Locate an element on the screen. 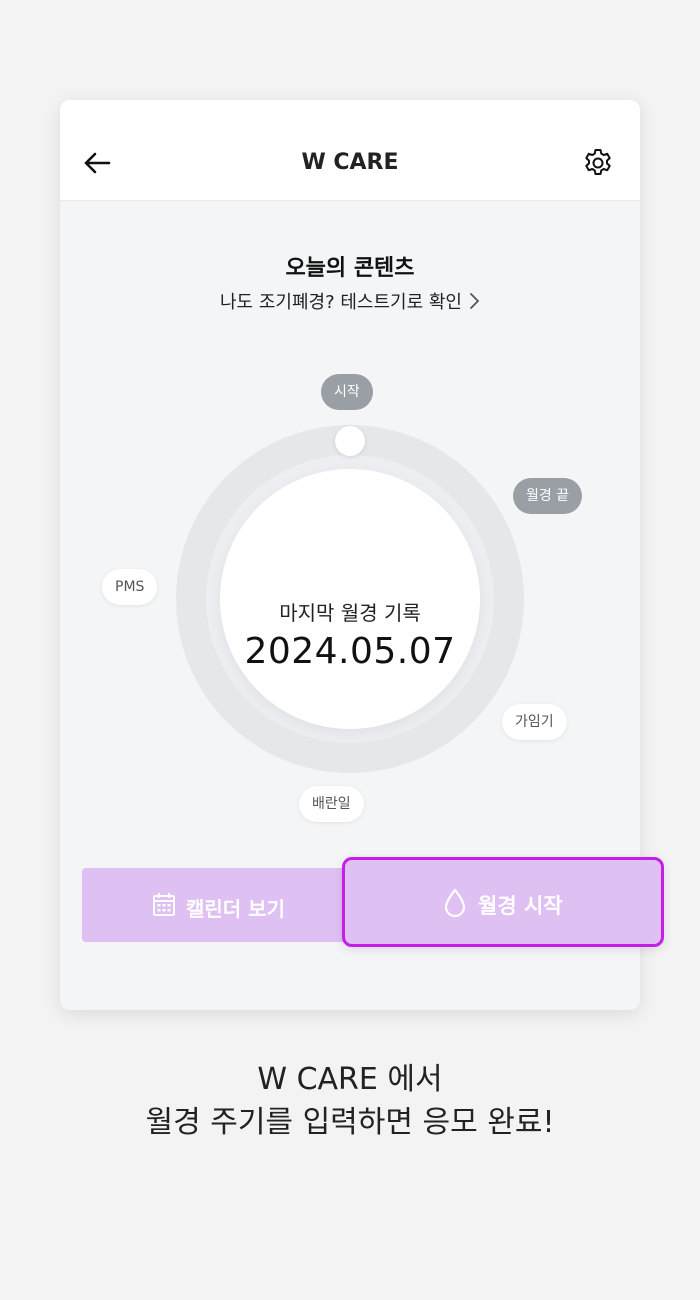 Image resolution: width=700 pixels, height=1300 pixels. calendar-icon is located at coordinates (164, 907).